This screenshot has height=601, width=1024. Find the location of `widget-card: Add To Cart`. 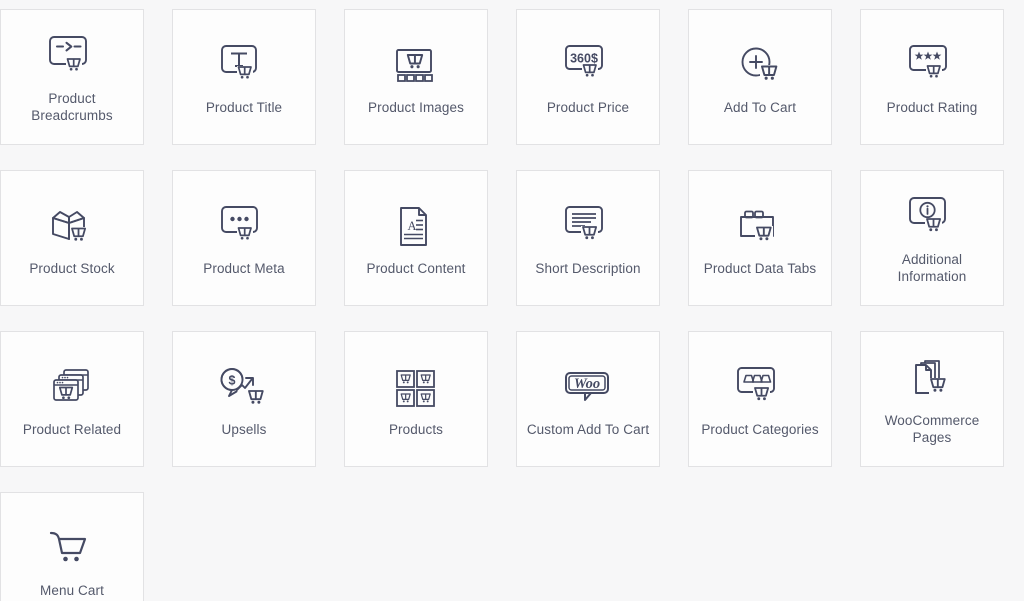

widget-card: Add To Cart is located at coordinates (760, 77).